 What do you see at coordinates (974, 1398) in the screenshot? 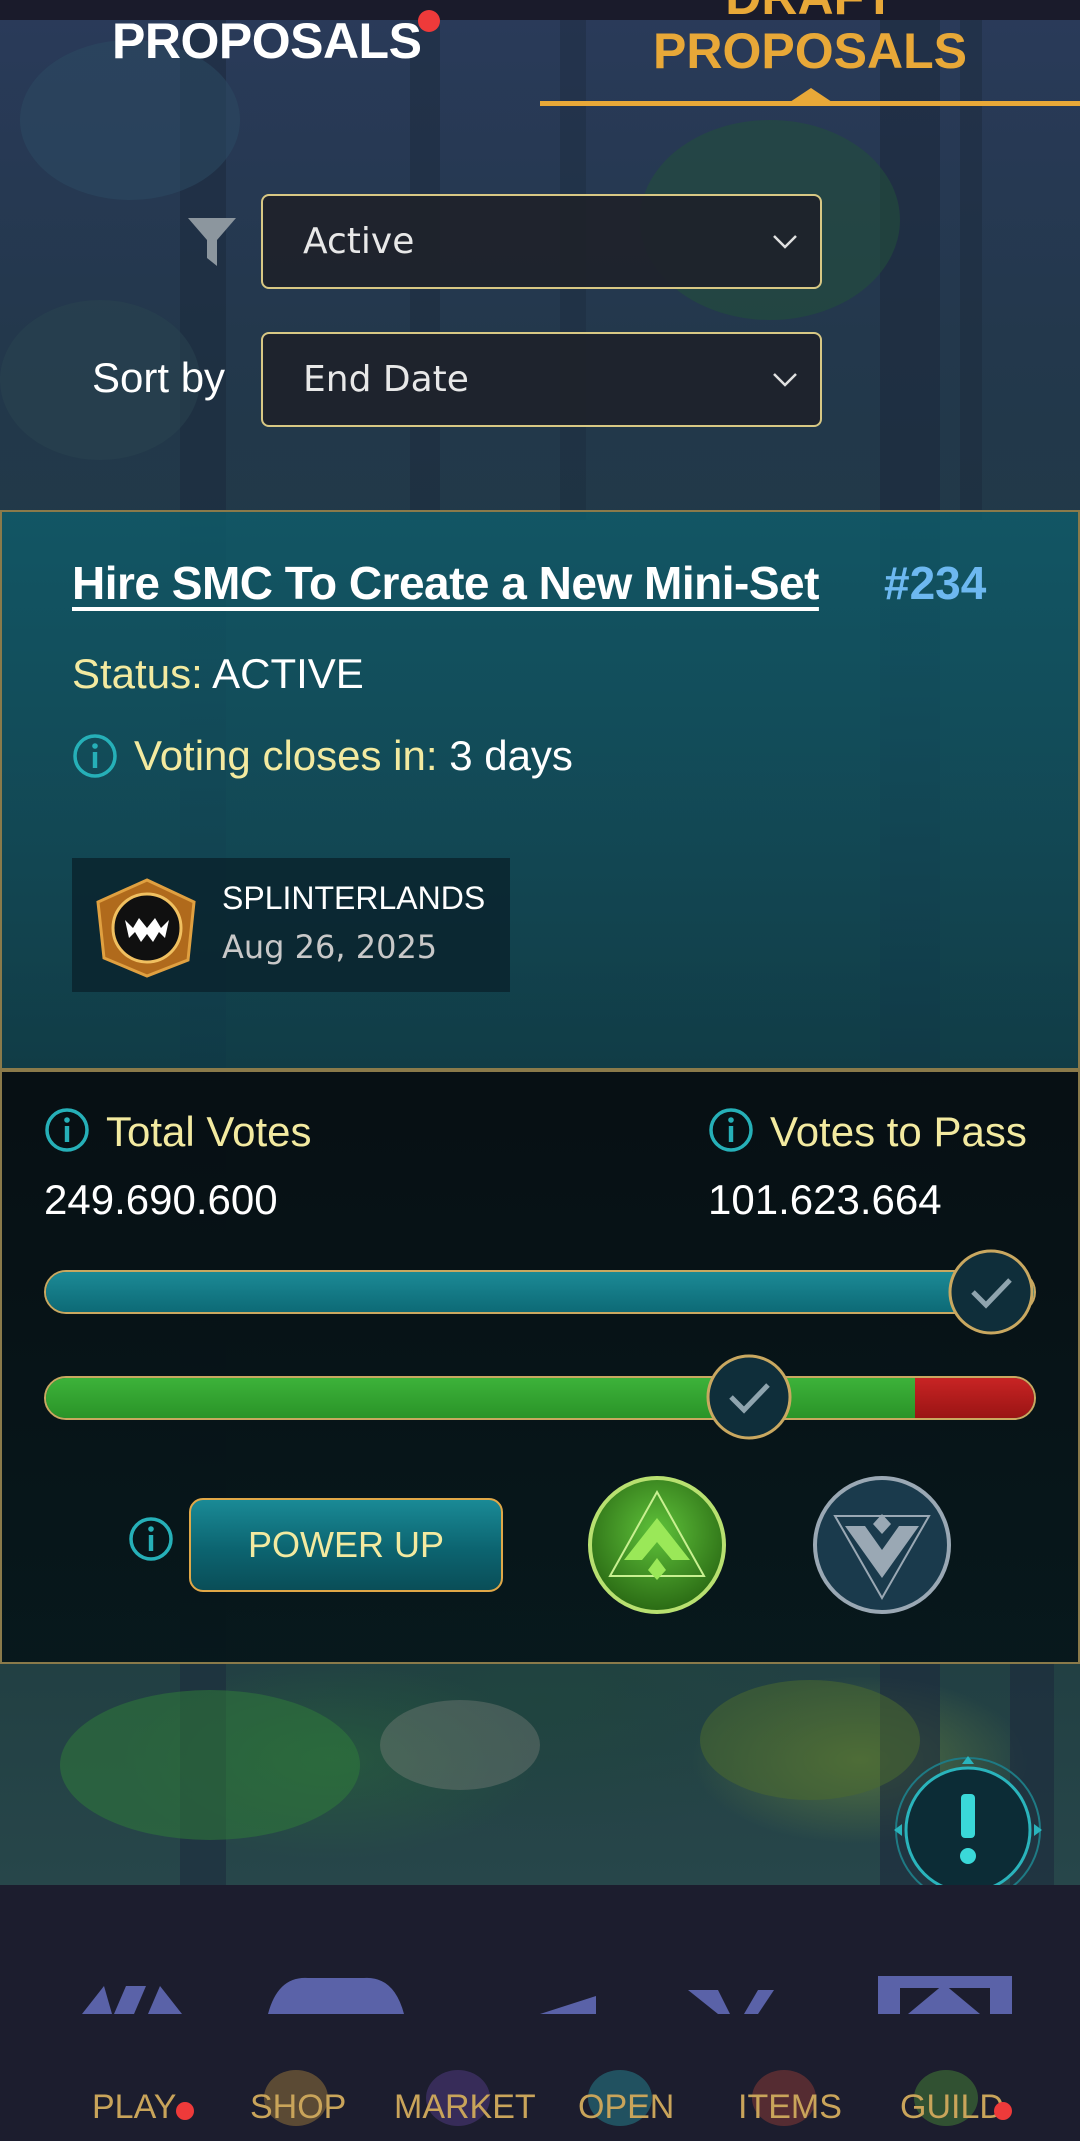
I see `reject-votes-fill` at bounding box center [974, 1398].